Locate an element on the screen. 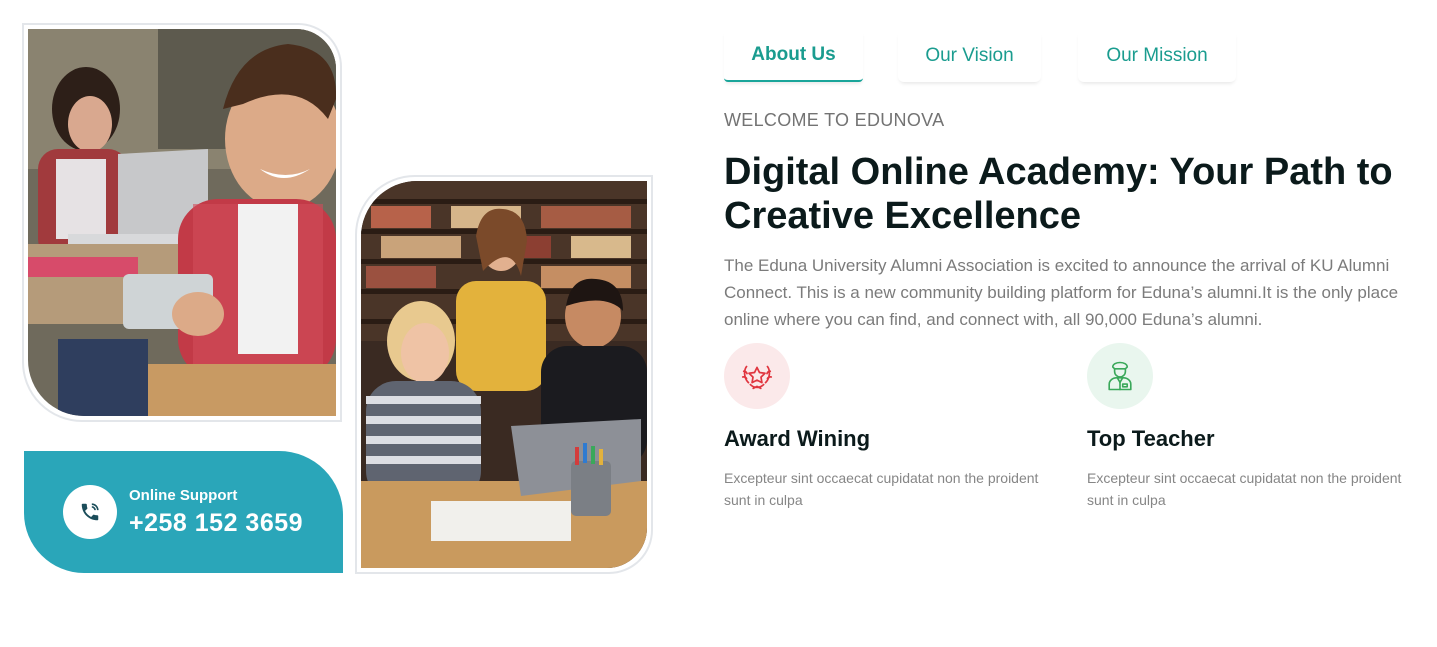 This screenshot has width=1437, height=647. group-photo-frame is located at coordinates (504, 374).